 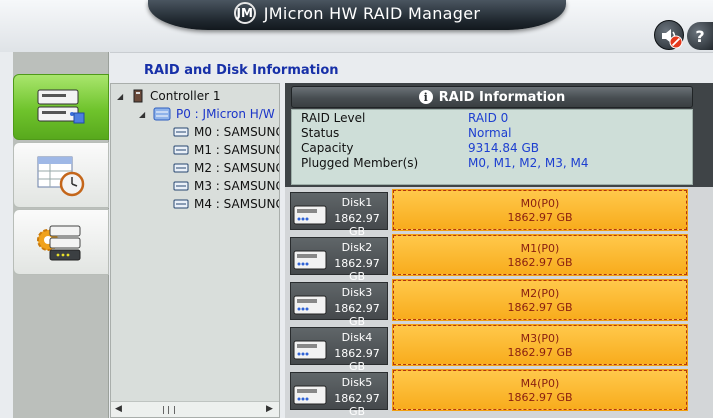 What do you see at coordinates (339, 215) in the screenshot?
I see `disk-card: Disk1 1862.97 GB` at bounding box center [339, 215].